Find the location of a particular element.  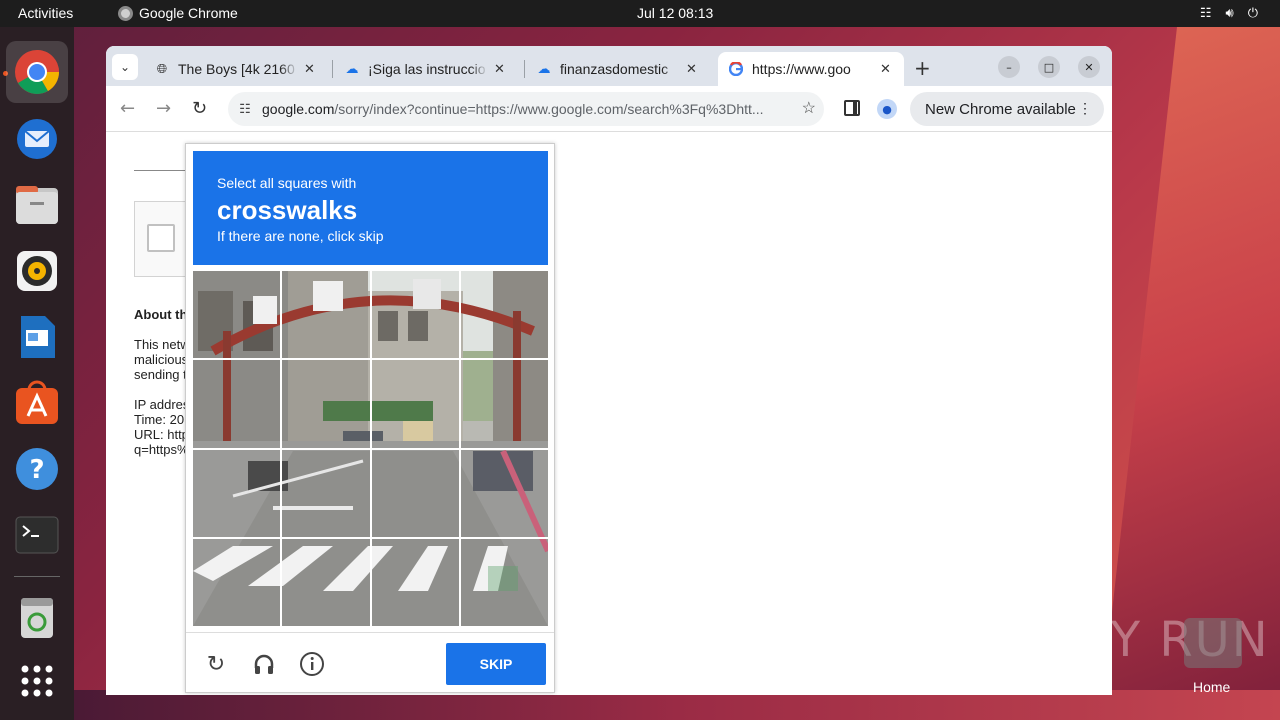

maximize-icon: □ is located at coordinates (1049, 67).